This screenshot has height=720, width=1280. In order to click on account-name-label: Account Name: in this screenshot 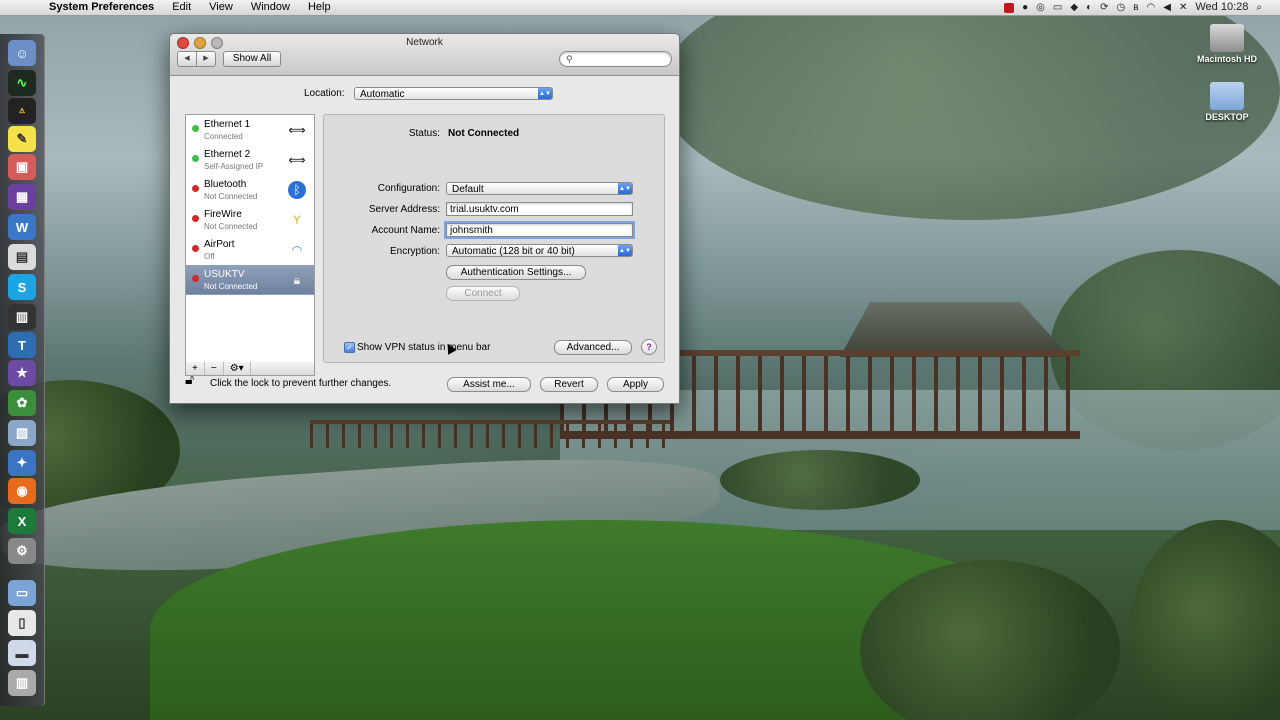, I will do `click(405, 230)`.